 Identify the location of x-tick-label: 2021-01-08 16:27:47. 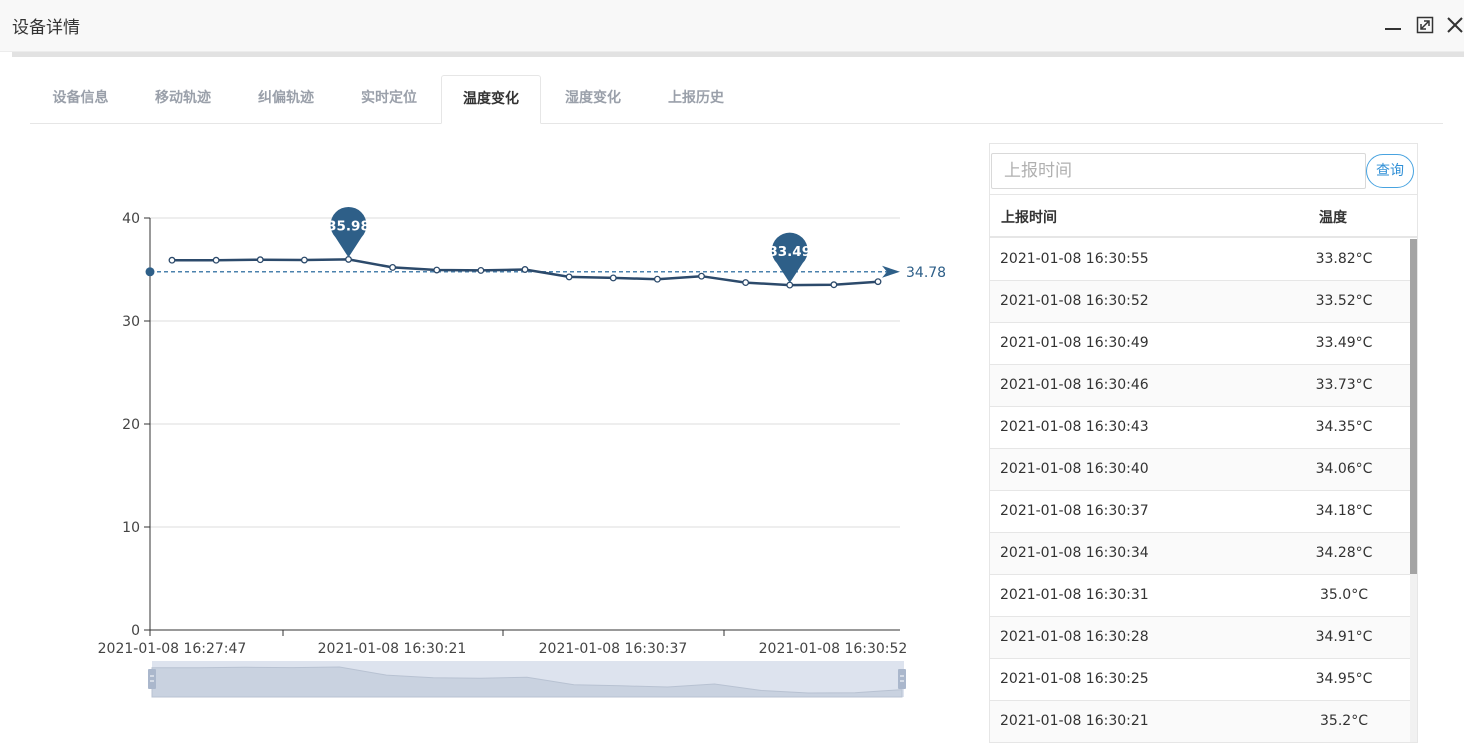
(172, 649).